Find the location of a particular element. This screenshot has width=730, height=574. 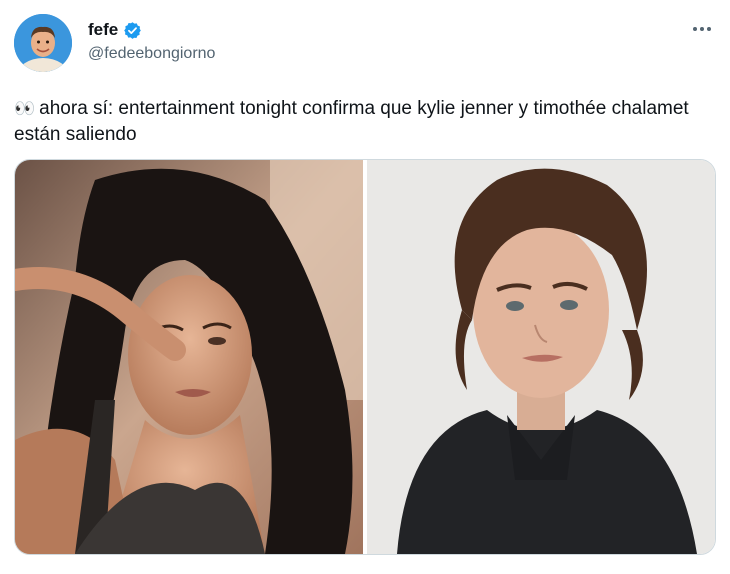

more-horizontal-icon is located at coordinates (702, 29).